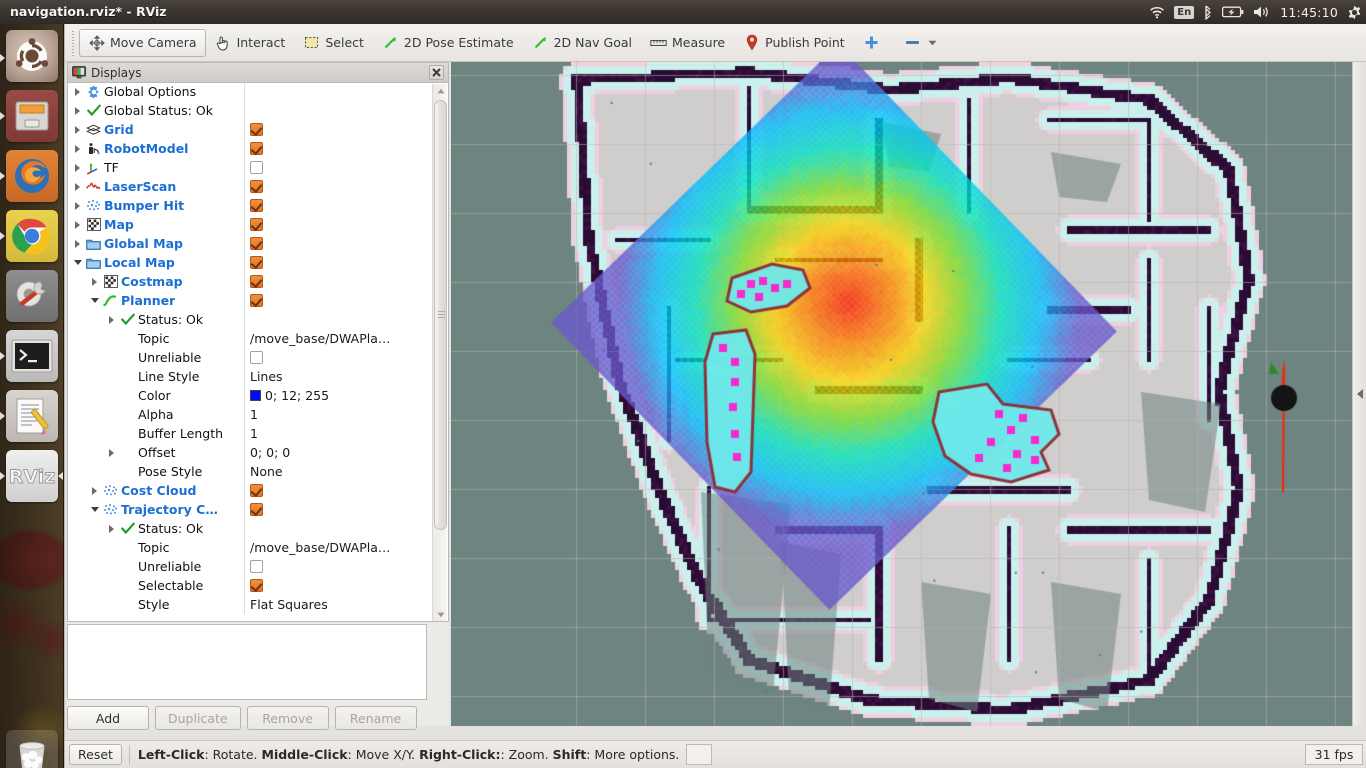 The image size is (1366, 768). Describe the element at coordinates (32, 176) in the screenshot. I see `launcher-item-firefox` at that location.